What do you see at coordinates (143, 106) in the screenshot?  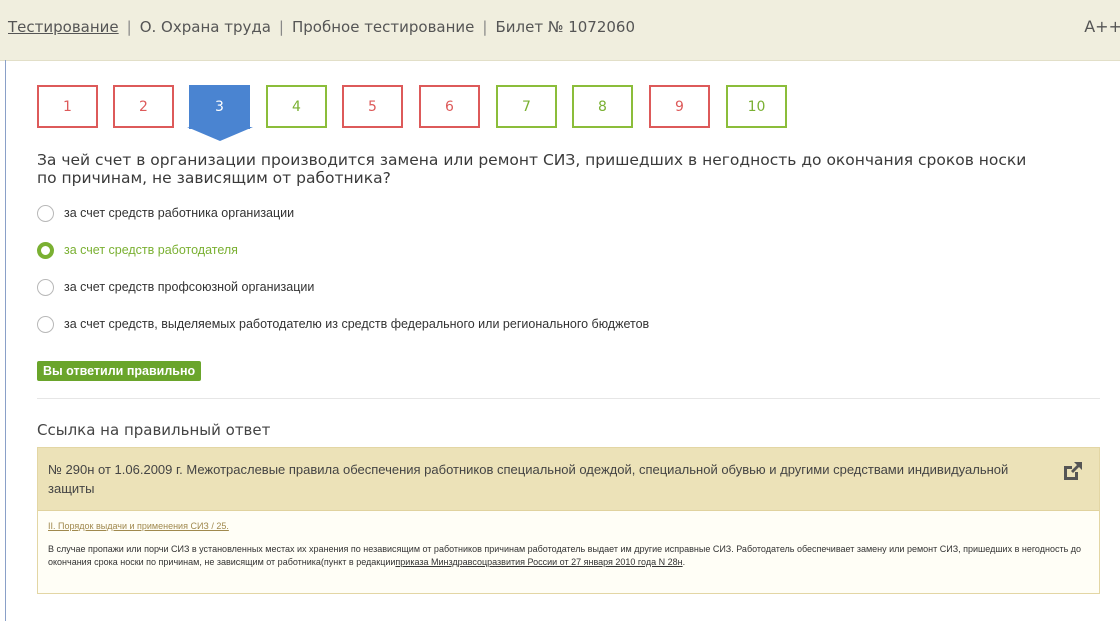 I see `question-button-2: 2` at bounding box center [143, 106].